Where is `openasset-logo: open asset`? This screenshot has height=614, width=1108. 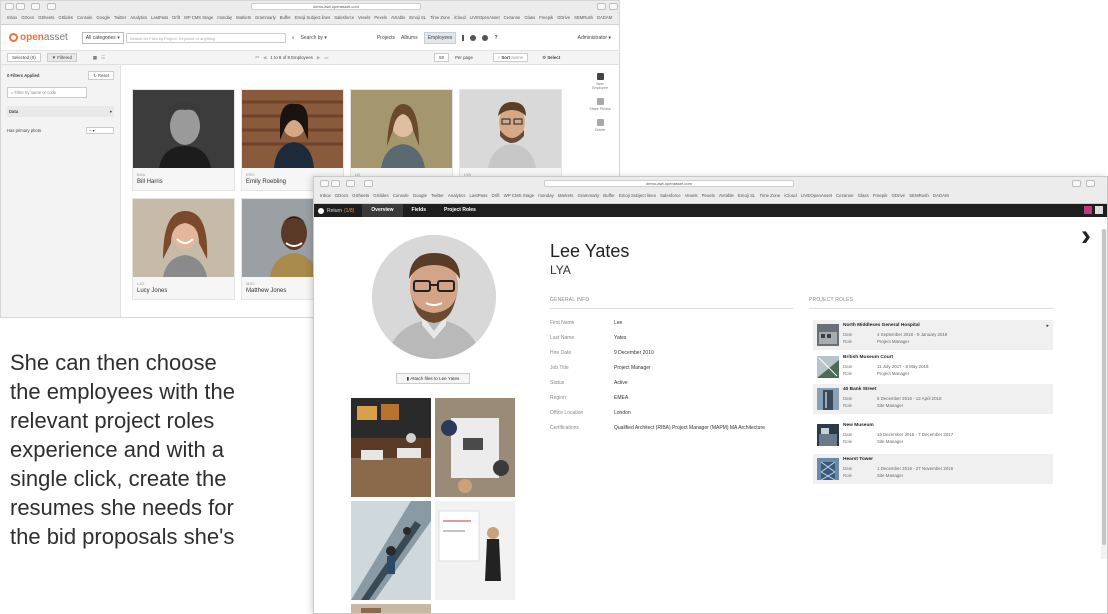
openasset-logo: open asset is located at coordinates (38, 37).